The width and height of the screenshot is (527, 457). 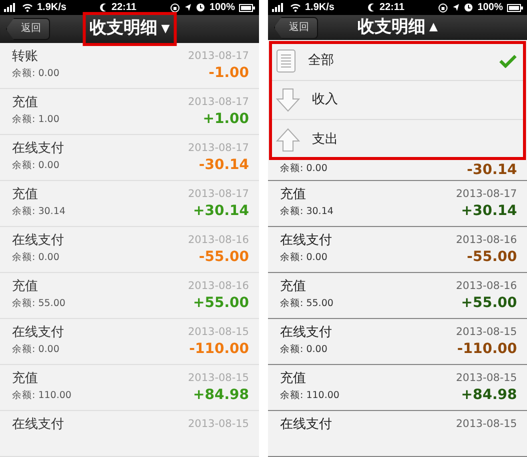 What do you see at coordinates (129, 112) in the screenshot?
I see `transaction-row: 充值 余额: 1.00 2013-08-17 +1.00` at bounding box center [129, 112].